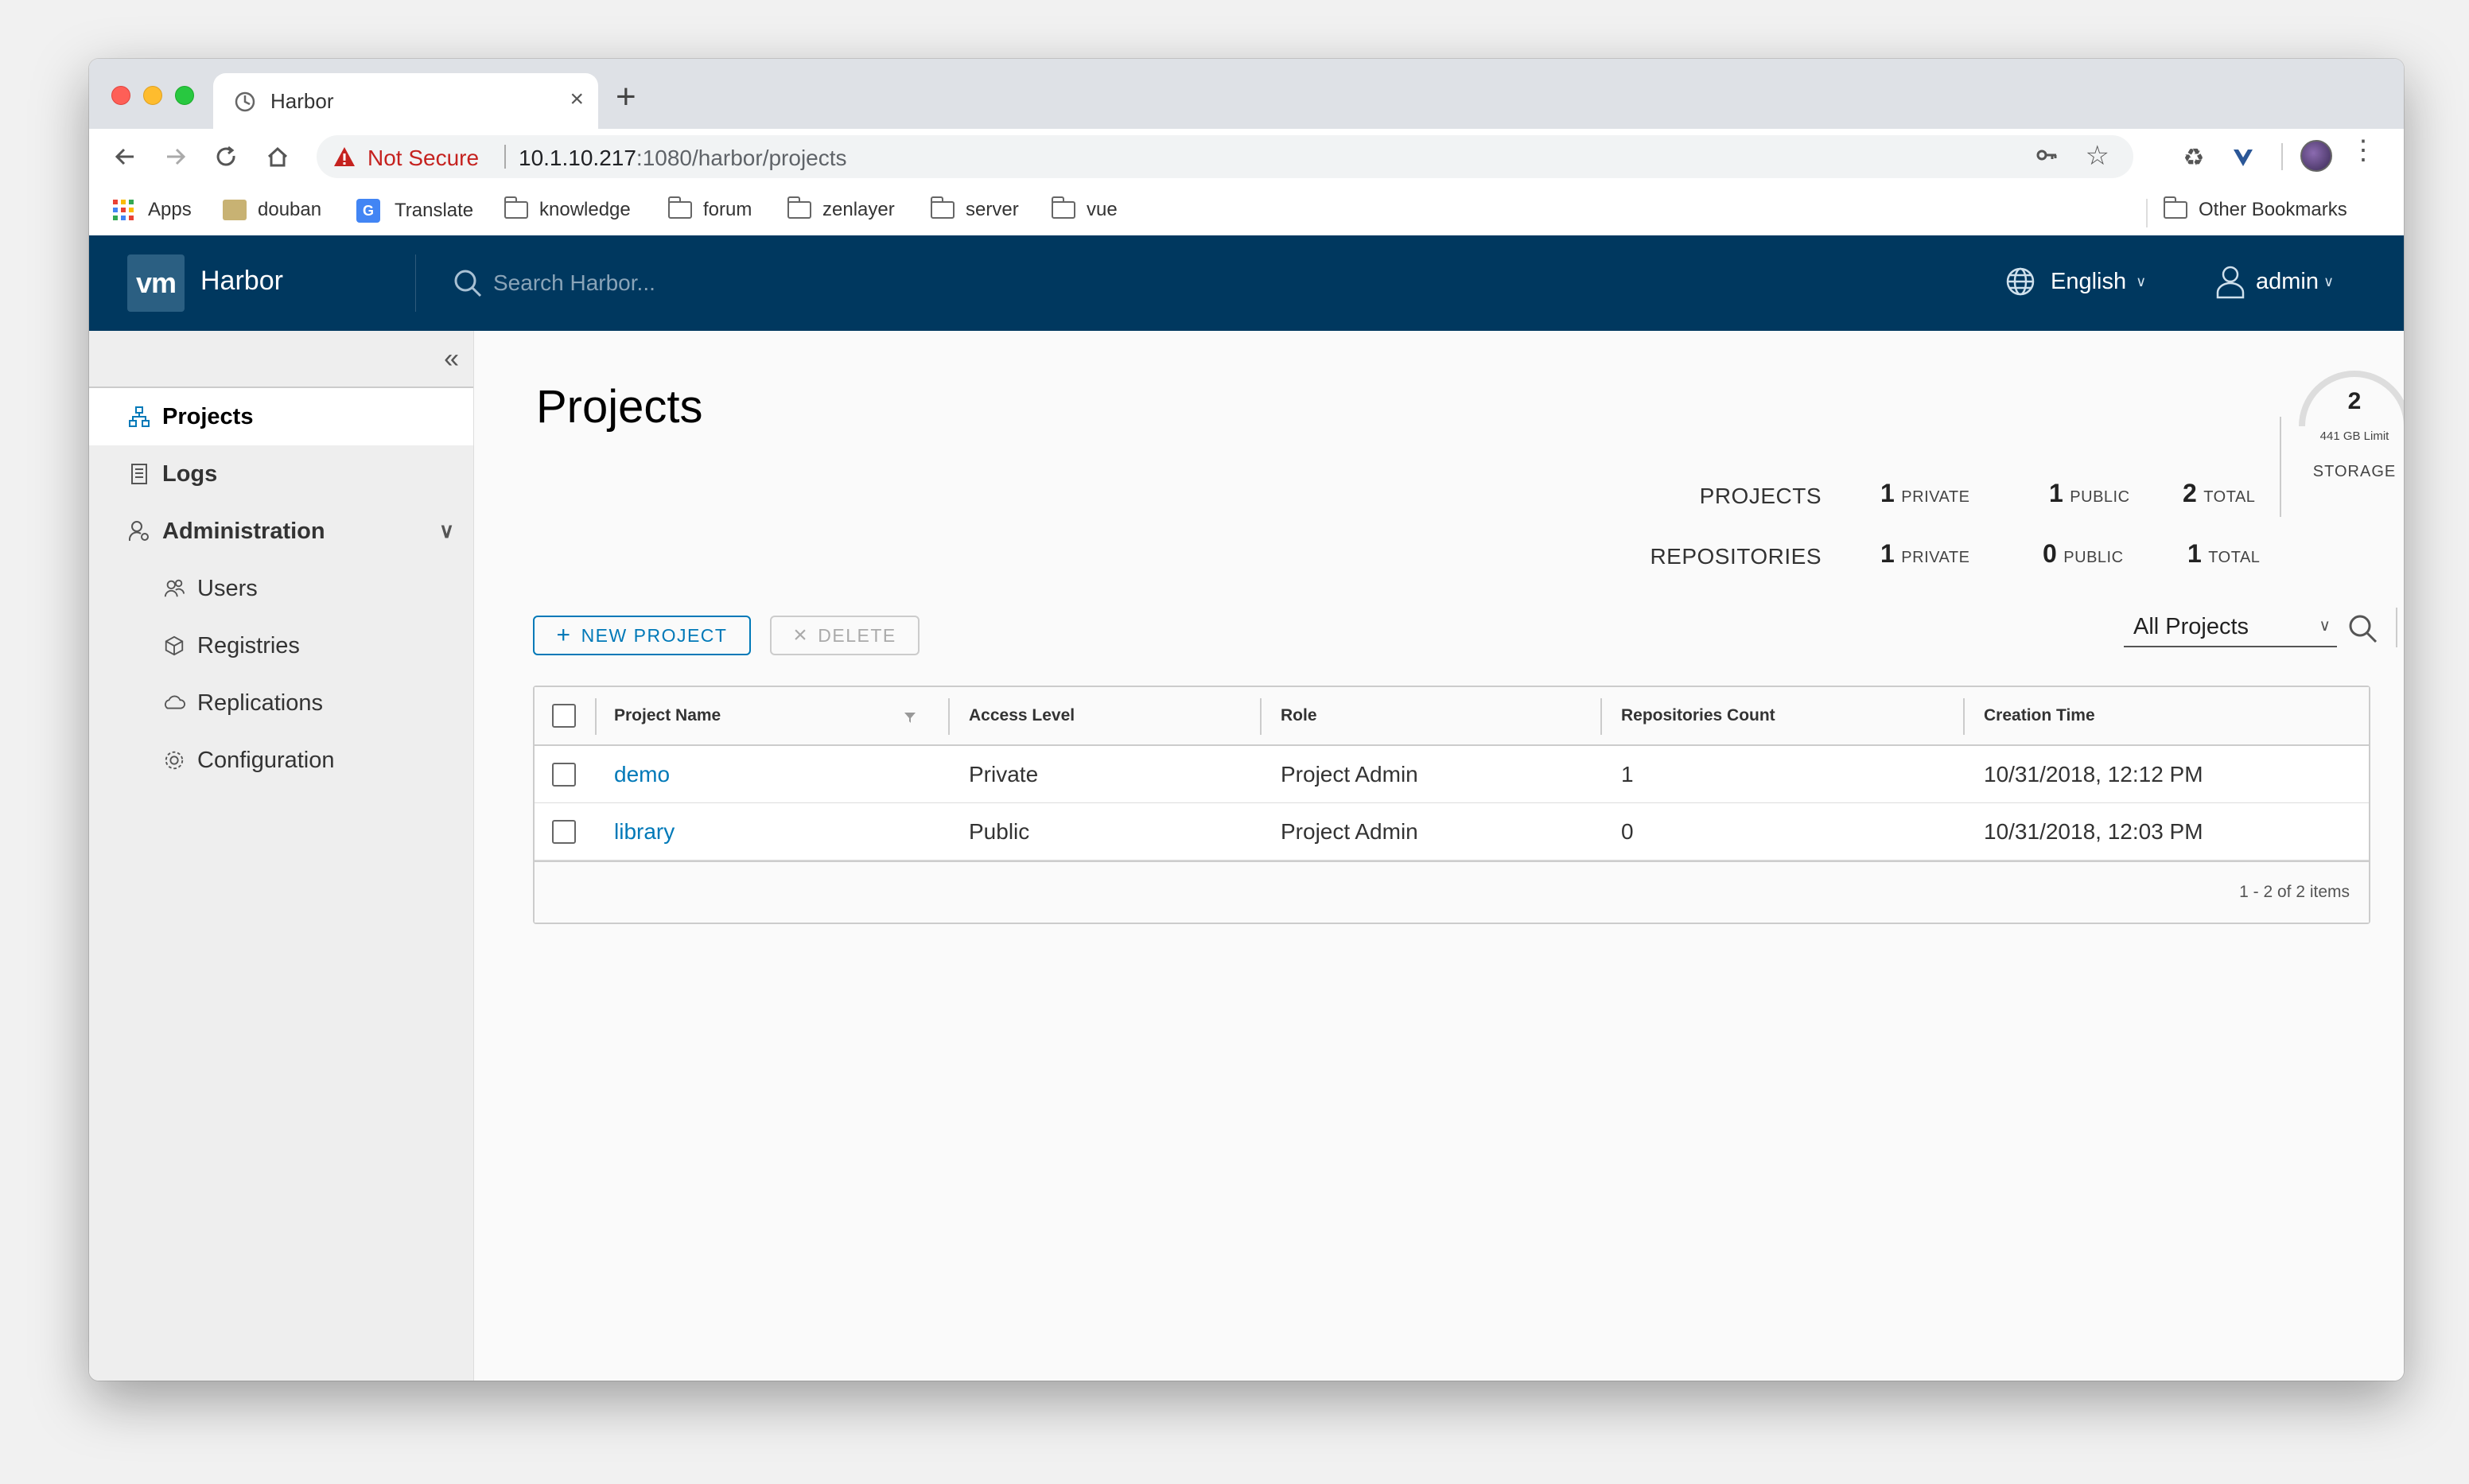  I want to click on projects-icon, so click(139, 417).